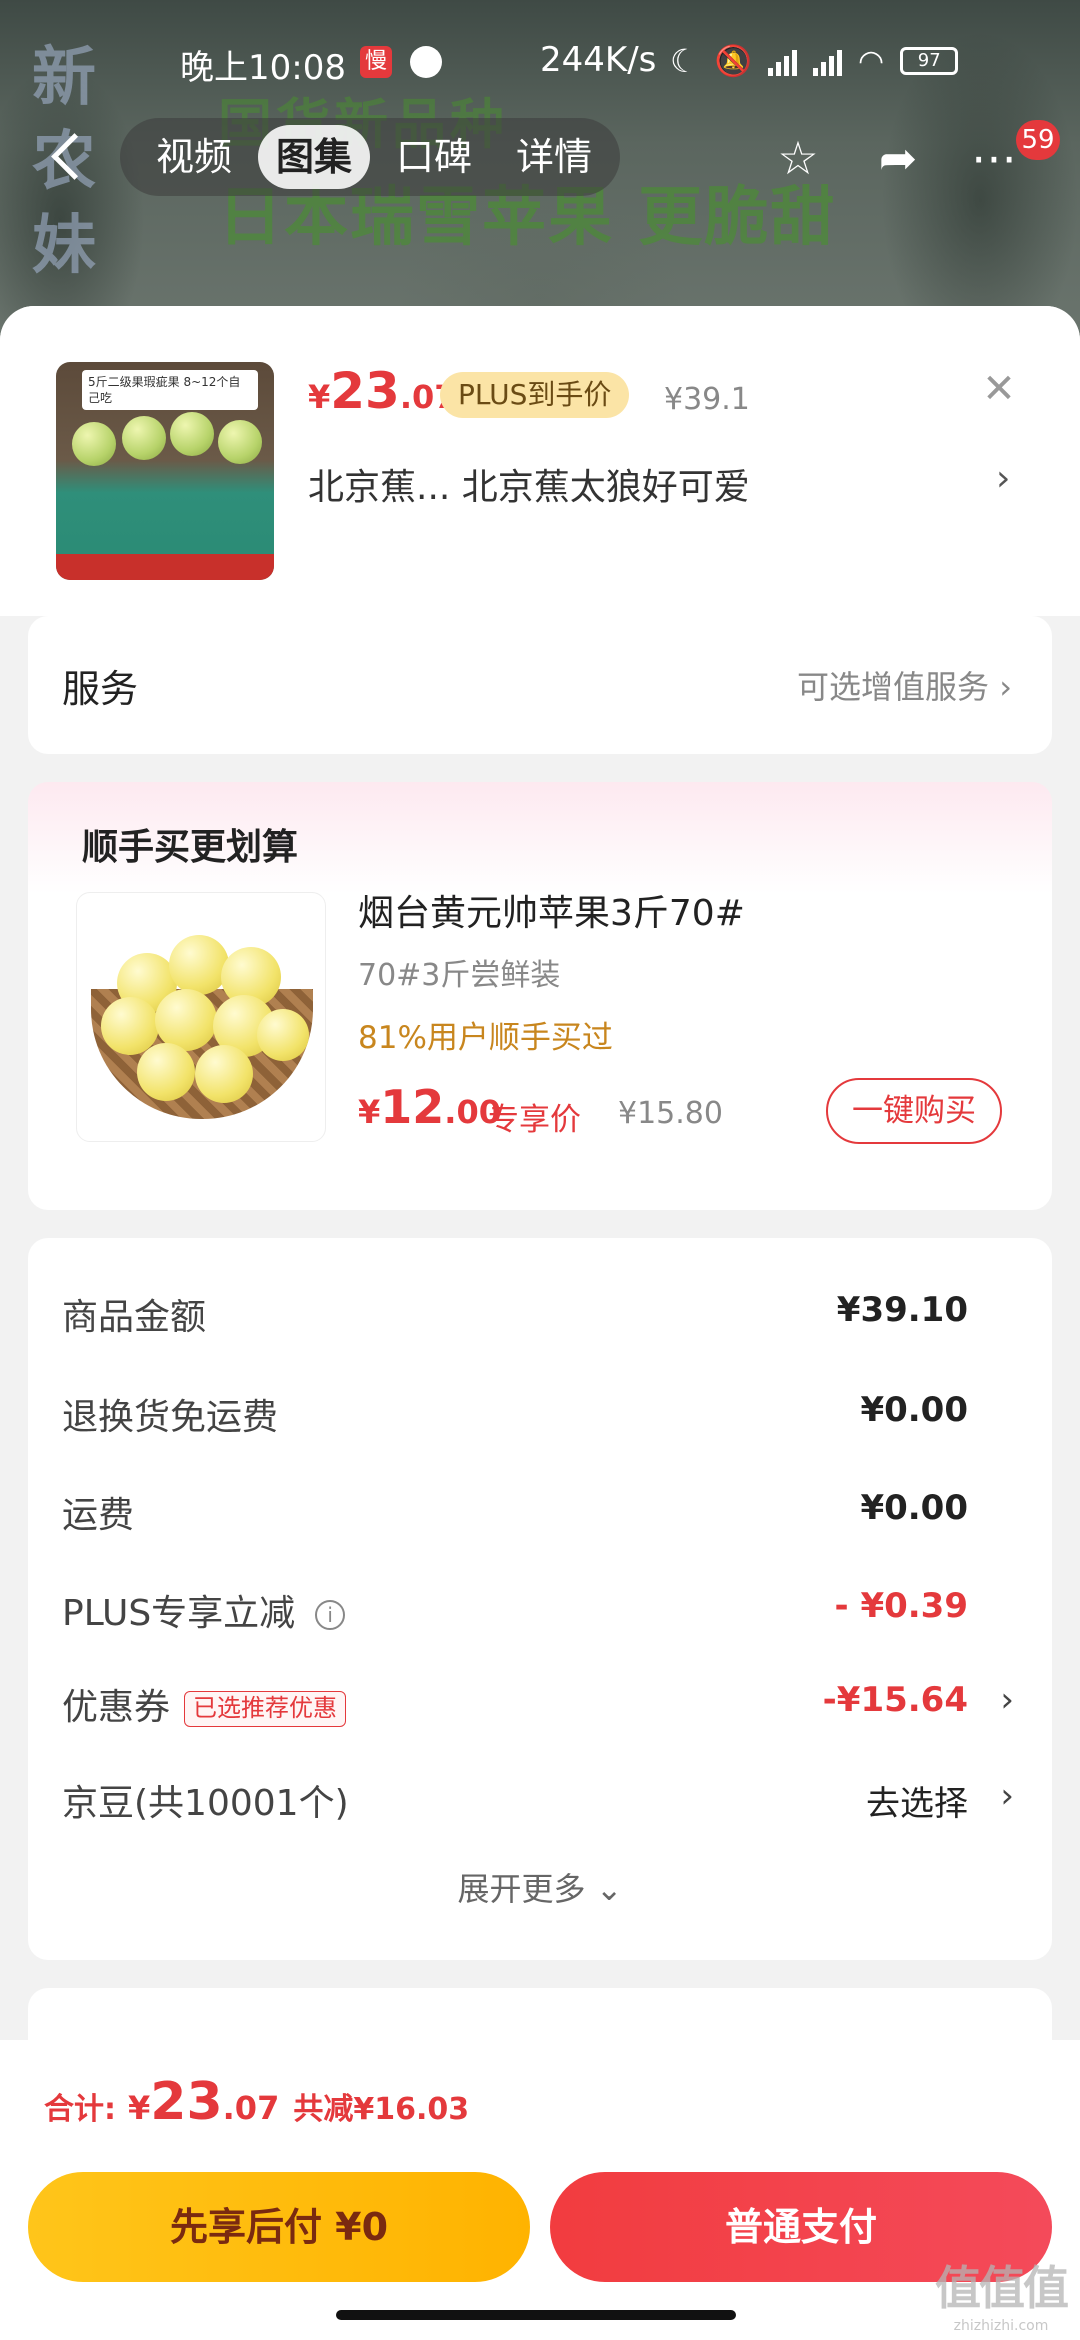 This screenshot has width=1080, height=2340. Describe the element at coordinates (540, 1703) in the screenshot. I see `summary-row-coupon: 优惠券 已选推荐优惠 -¥15.64 ›` at that location.